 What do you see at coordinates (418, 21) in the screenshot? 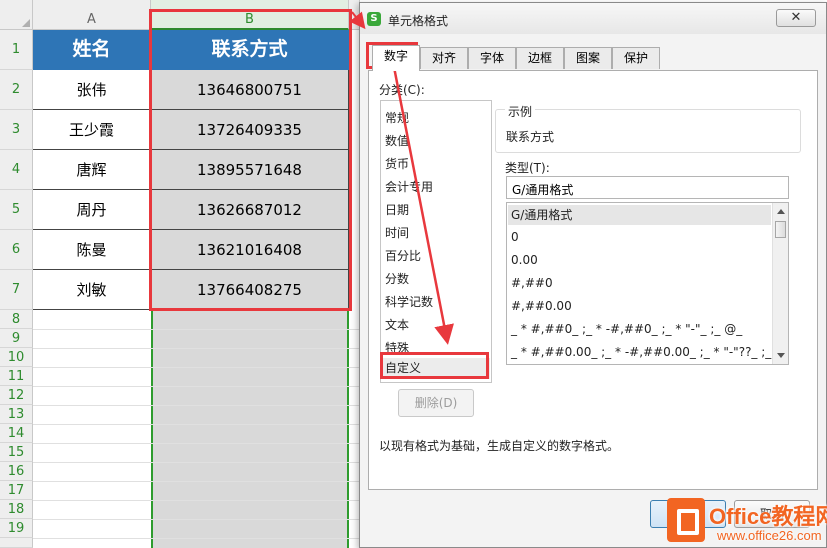
I see `dialog-title: 单元格格式` at bounding box center [418, 21].